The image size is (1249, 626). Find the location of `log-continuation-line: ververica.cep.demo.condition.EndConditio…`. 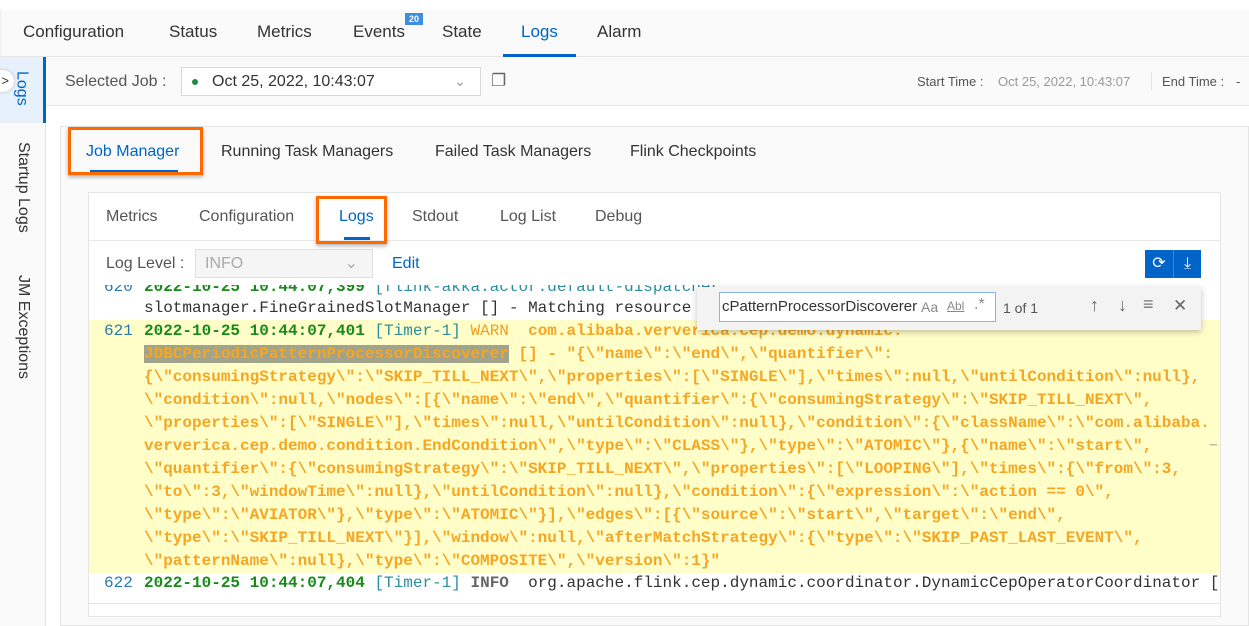

log-continuation-line: ververica.cep.demo.condition.EndConditio… is located at coordinates (654, 446).